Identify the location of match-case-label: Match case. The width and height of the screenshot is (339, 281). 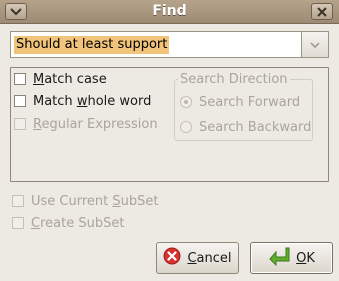
(70, 79).